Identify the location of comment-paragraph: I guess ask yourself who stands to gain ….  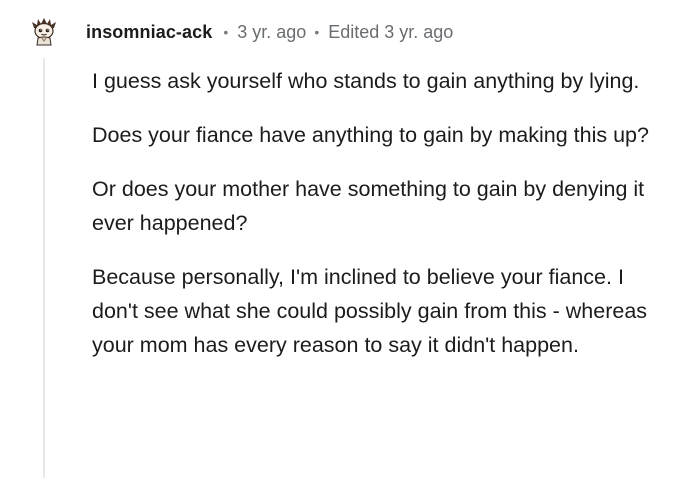
(366, 81).